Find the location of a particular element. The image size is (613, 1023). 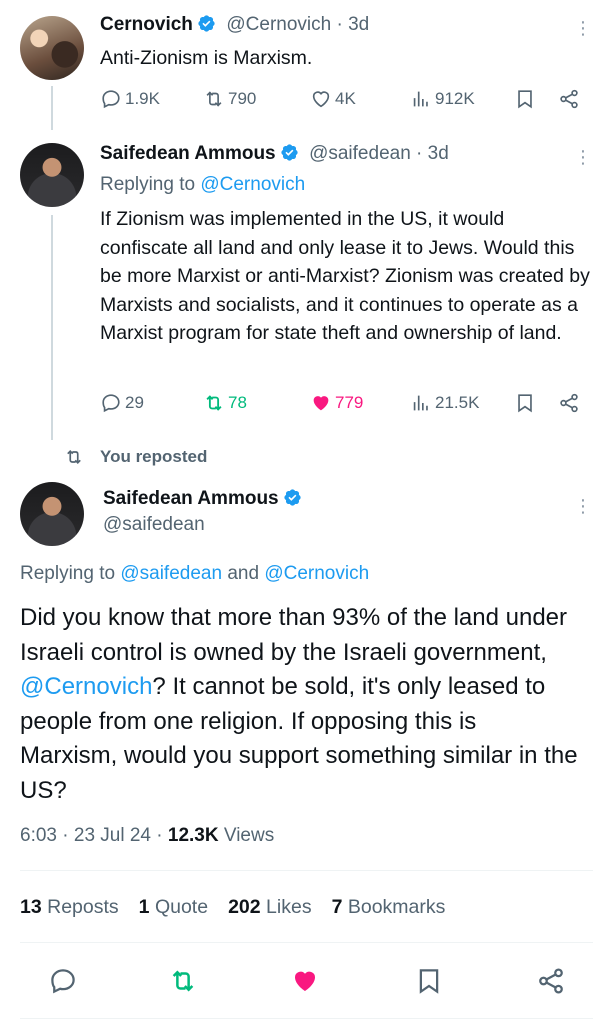

views-count: 21.5K is located at coordinates (457, 402).